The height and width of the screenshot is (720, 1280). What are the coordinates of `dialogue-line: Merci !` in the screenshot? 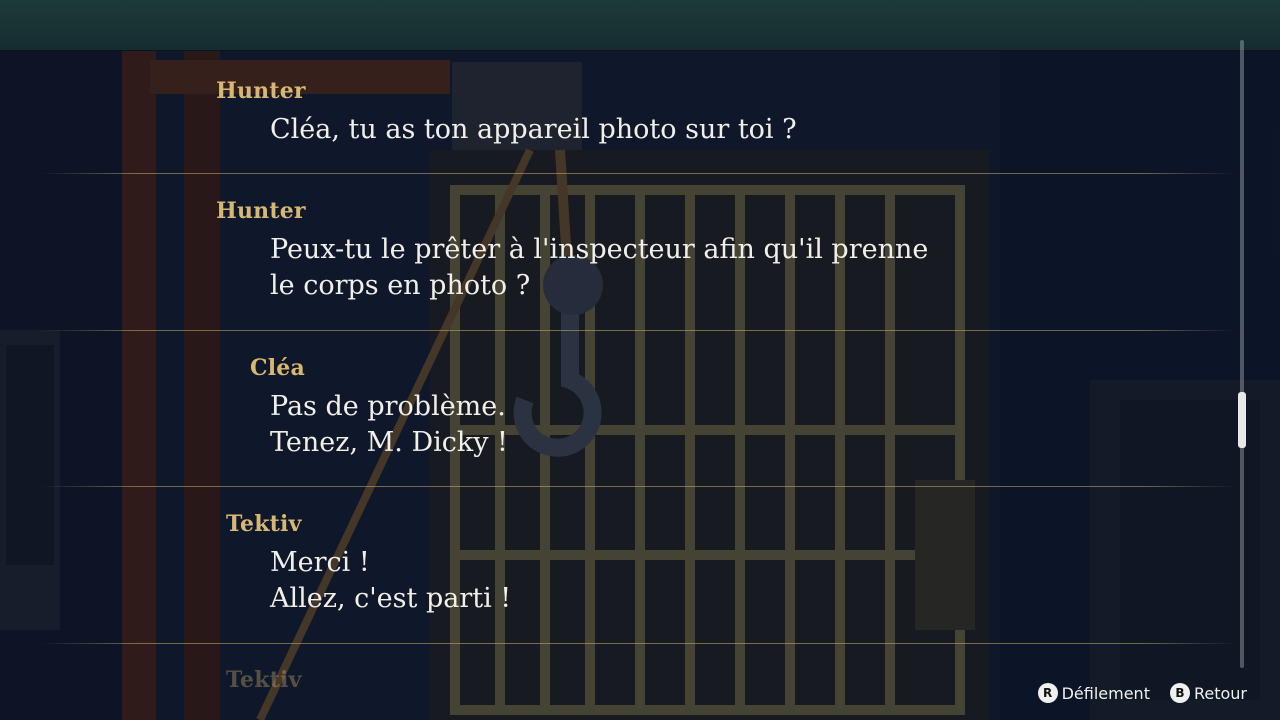 It's located at (320, 562).